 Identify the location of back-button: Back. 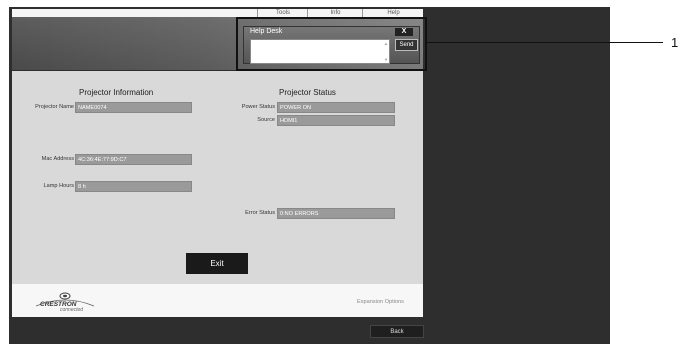
(397, 331).